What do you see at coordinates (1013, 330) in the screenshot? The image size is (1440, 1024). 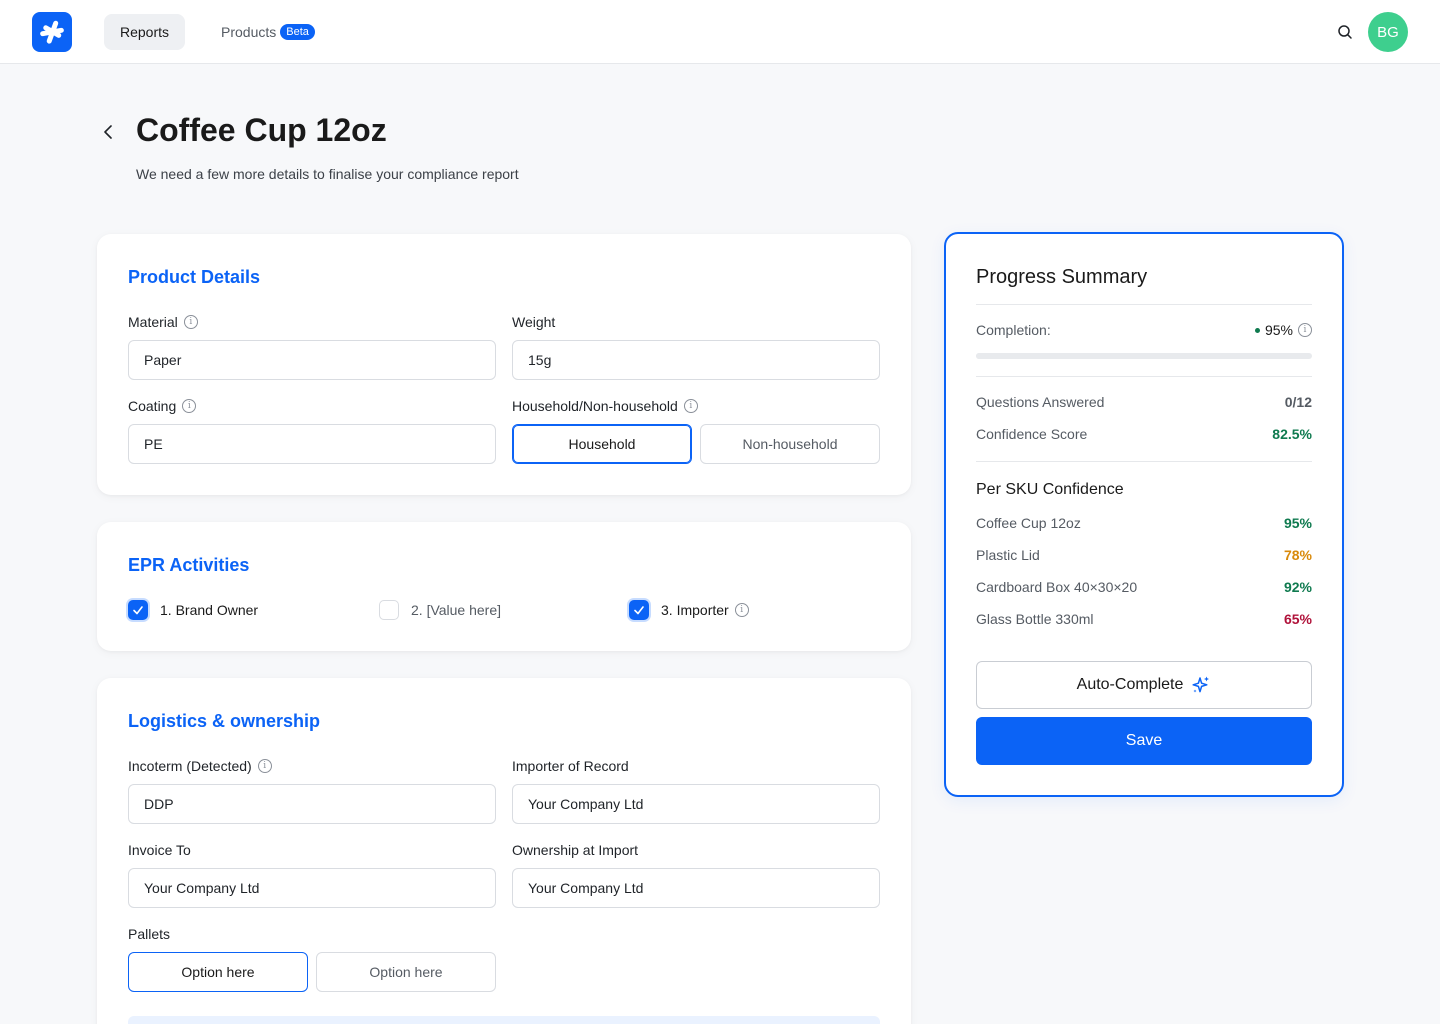 I see `completion-label: Completion:` at bounding box center [1013, 330].